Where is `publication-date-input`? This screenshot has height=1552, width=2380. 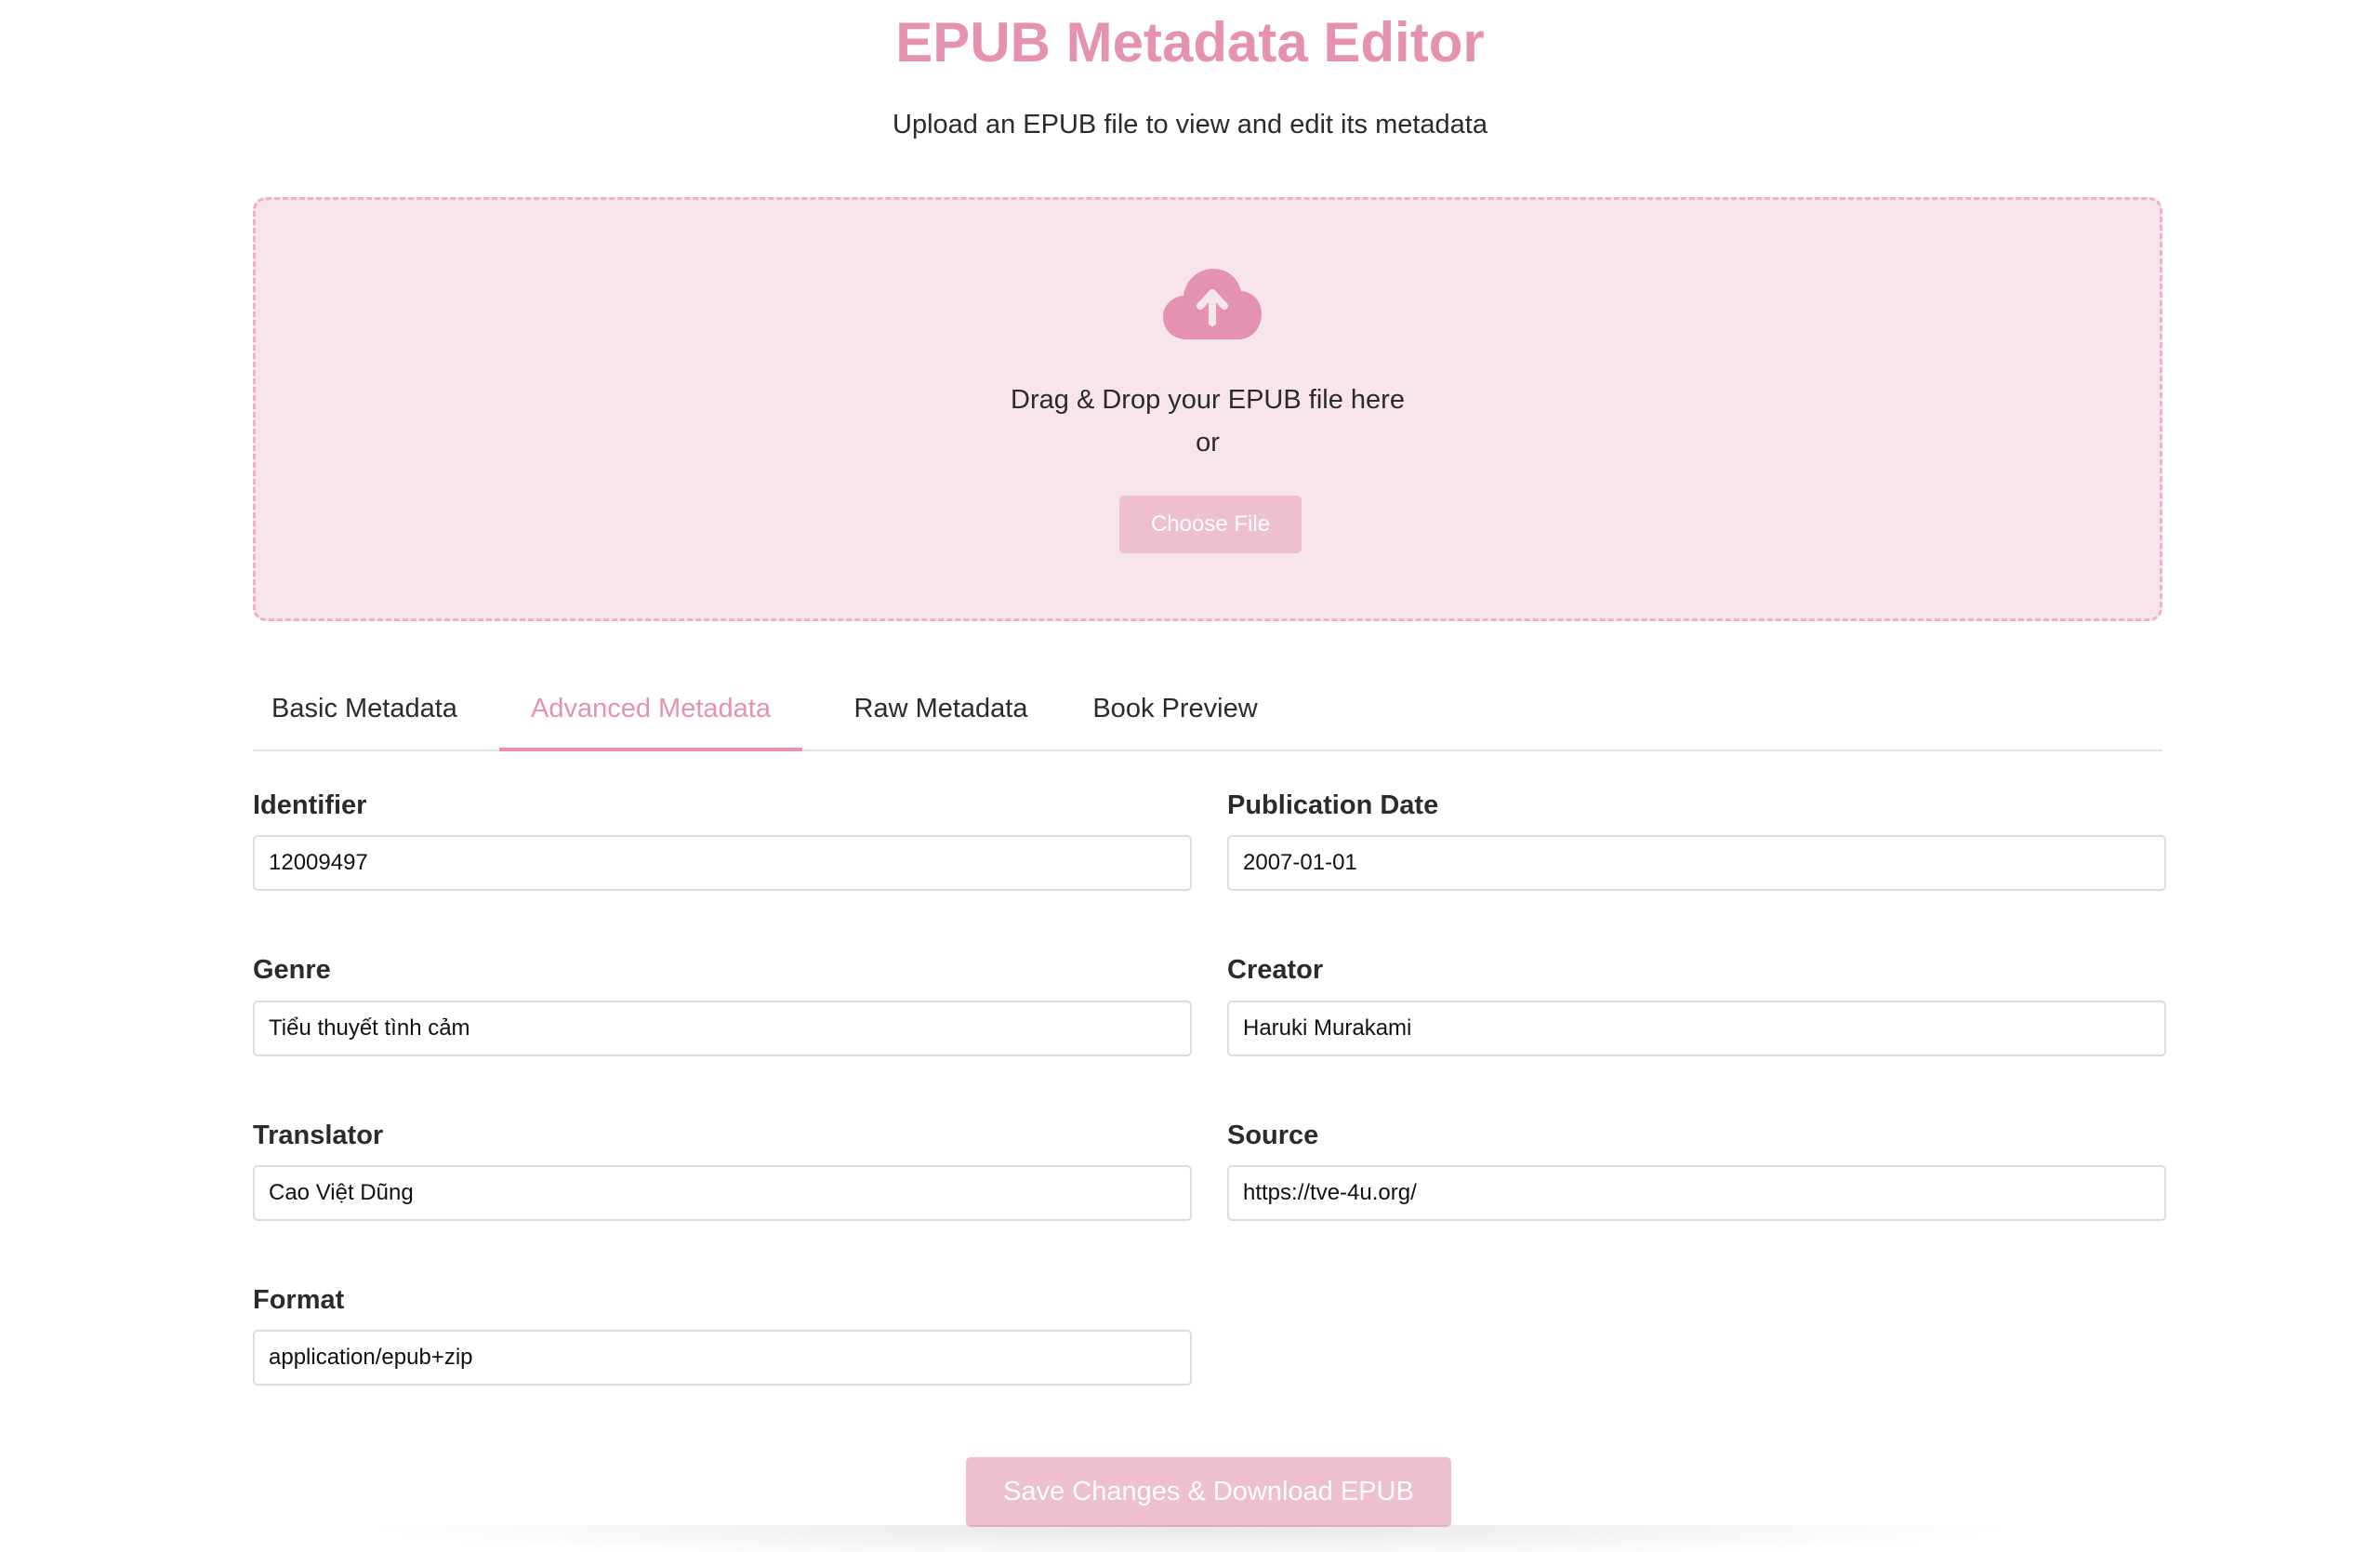
publication-date-input is located at coordinates (1696, 863).